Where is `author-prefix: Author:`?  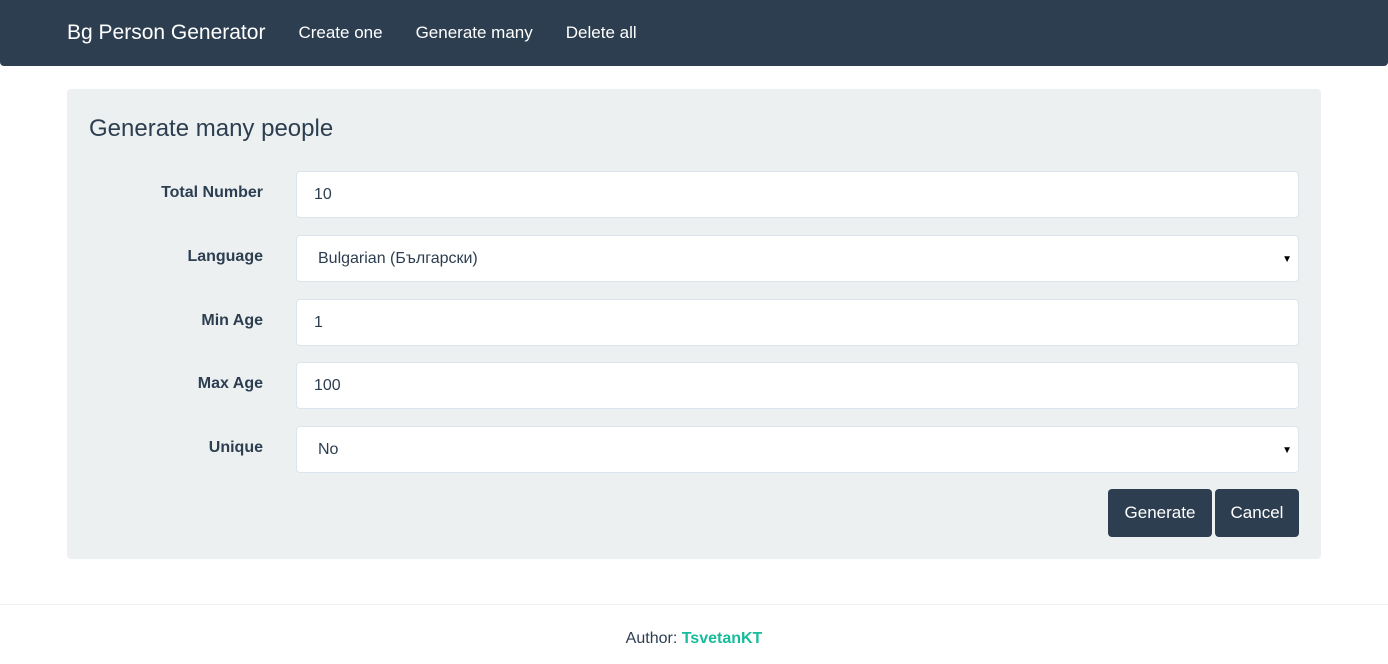 author-prefix: Author: is located at coordinates (651, 638).